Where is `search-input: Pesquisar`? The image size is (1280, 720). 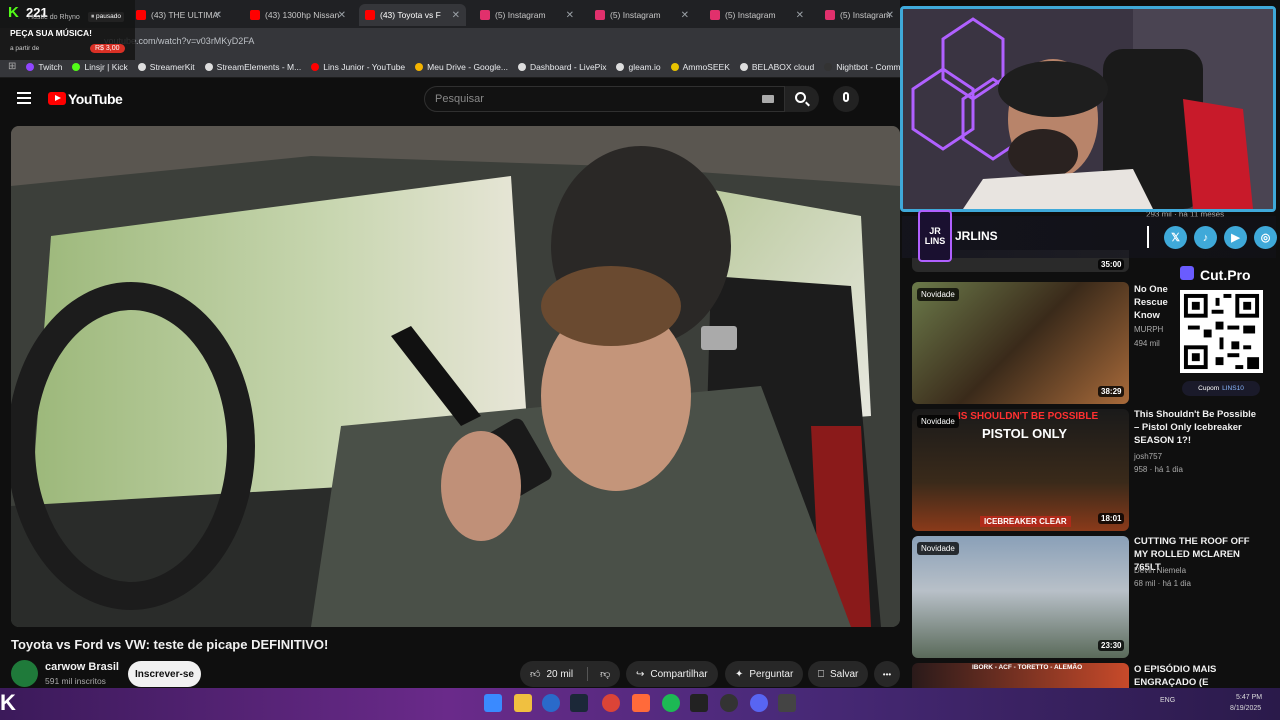
search-input: Pesquisar is located at coordinates (604, 99).